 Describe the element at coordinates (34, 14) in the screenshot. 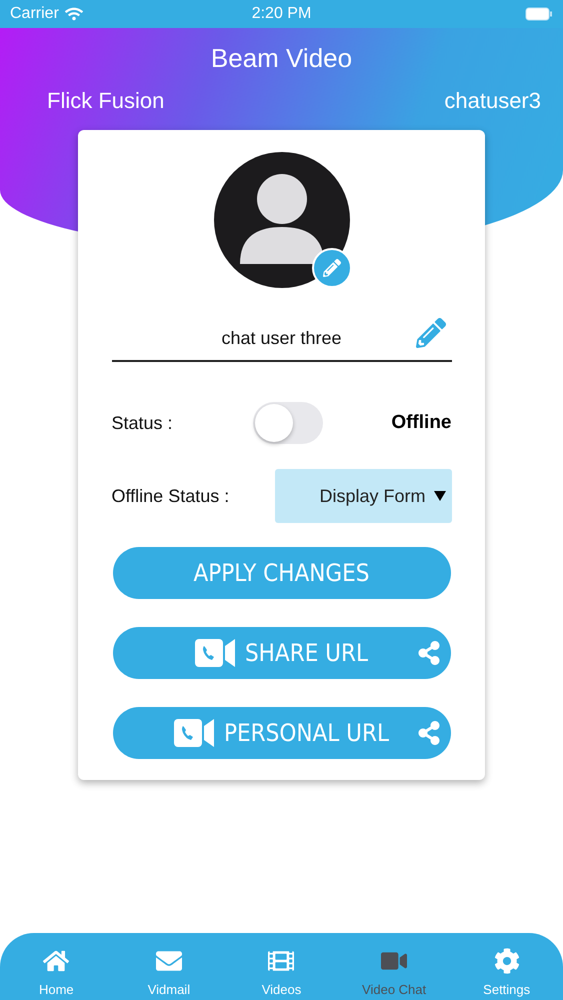

I see `carrier-label: Carrier` at that location.